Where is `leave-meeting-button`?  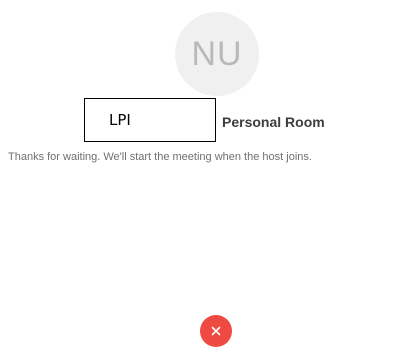 leave-meeting-button is located at coordinates (216, 331).